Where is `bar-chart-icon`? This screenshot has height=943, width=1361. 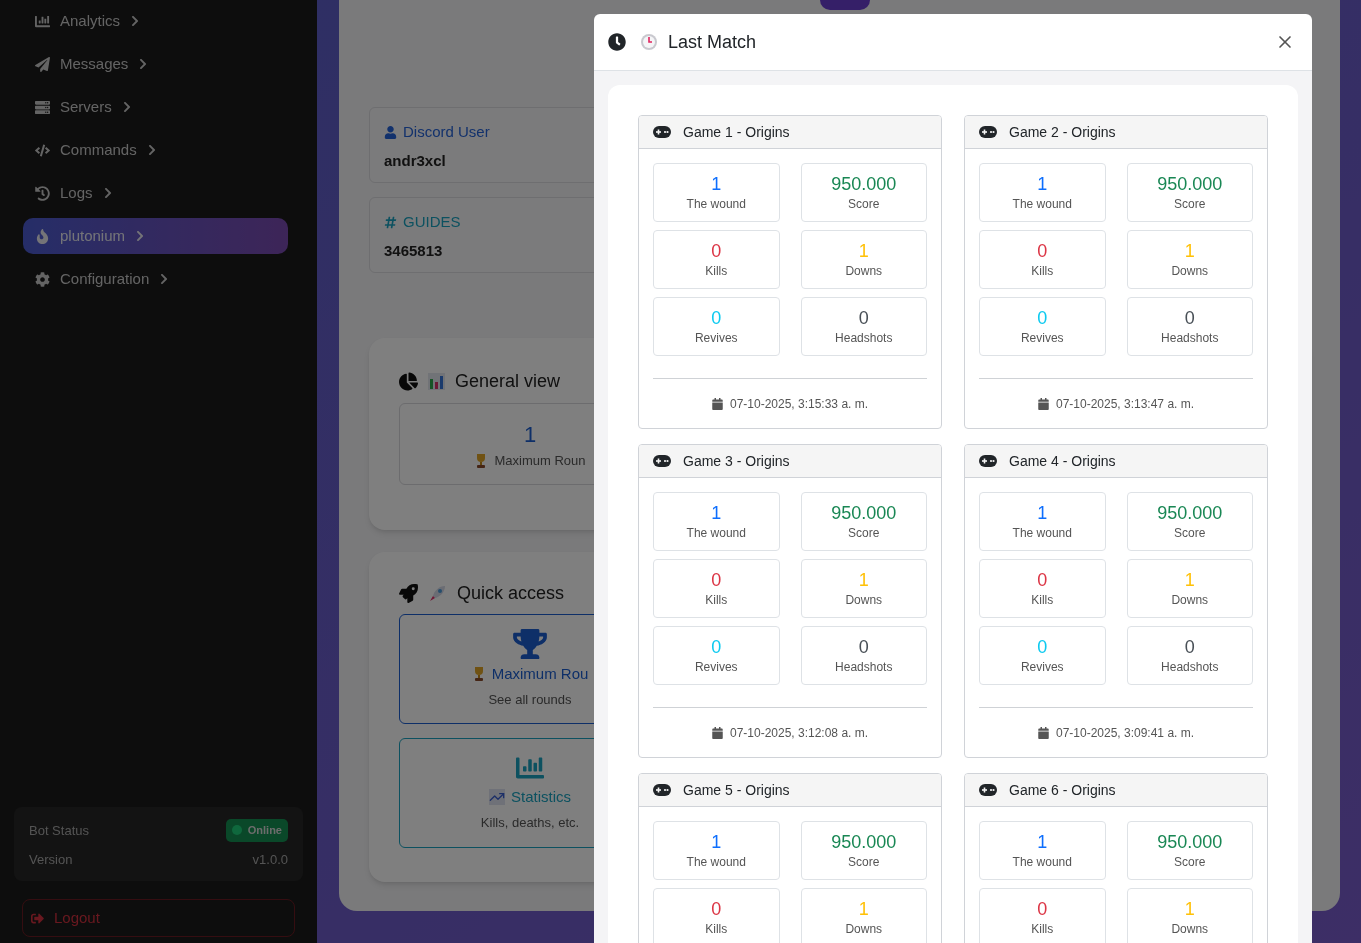
bar-chart-icon is located at coordinates (436, 381).